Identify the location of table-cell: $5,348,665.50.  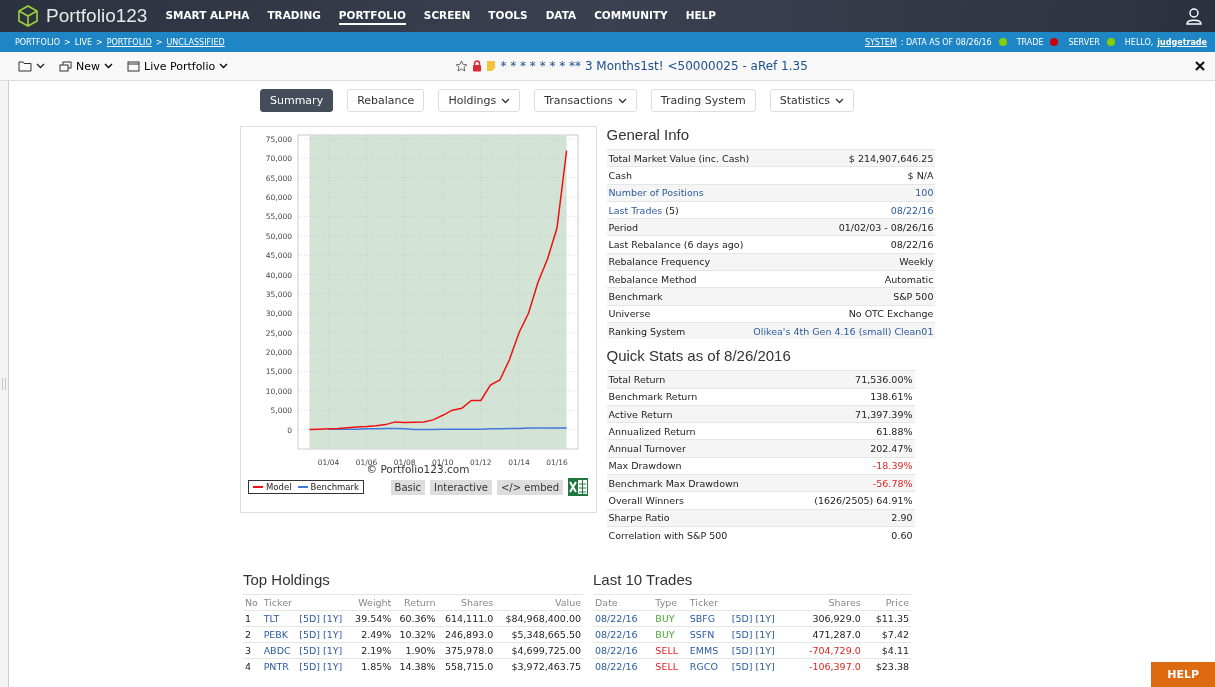
(539, 634).